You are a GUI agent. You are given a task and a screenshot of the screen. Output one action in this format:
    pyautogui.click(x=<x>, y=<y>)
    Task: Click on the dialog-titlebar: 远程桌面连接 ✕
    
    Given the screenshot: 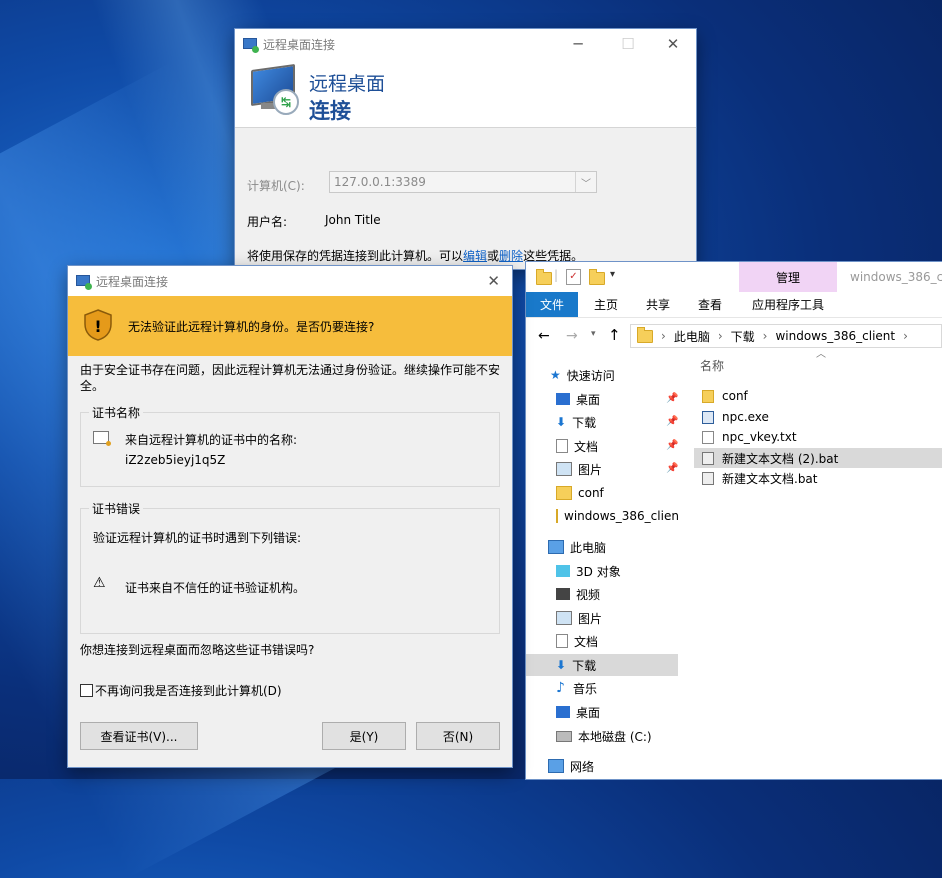 What is the action you would take?
    pyautogui.click(x=290, y=281)
    